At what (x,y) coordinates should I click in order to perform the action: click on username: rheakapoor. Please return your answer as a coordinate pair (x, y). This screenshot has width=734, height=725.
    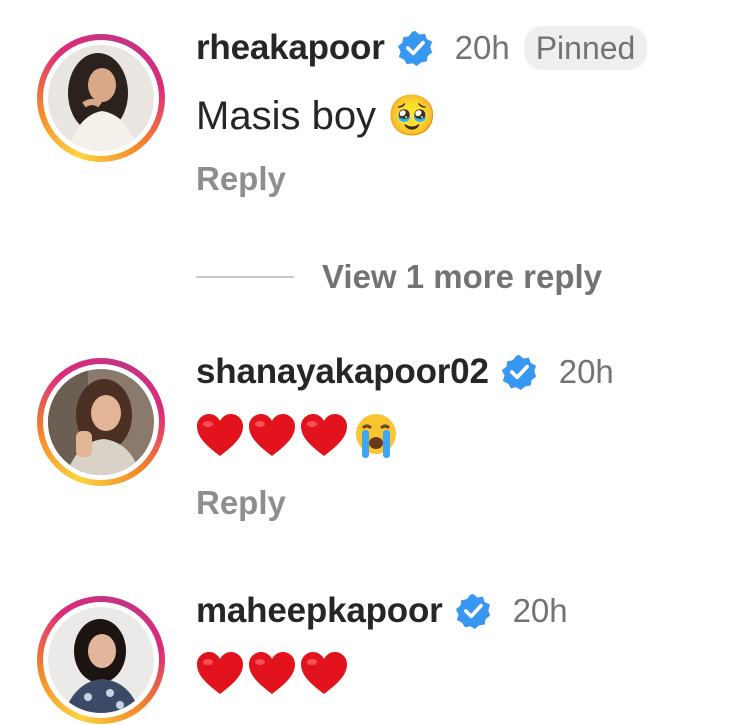
    Looking at the image, I should click on (290, 48).